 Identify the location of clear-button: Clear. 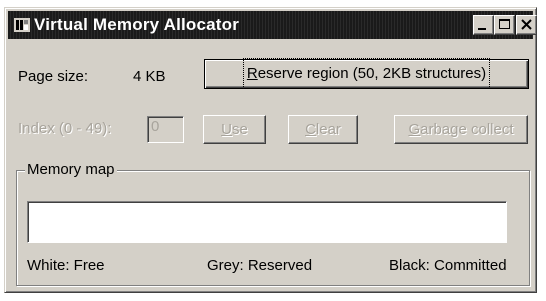
(323, 129).